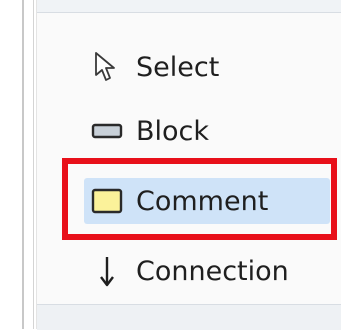 Image resolution: width=341 pixels, height=330 pixels. I want to click on arrow-cursor-icon, so click(107, 67).